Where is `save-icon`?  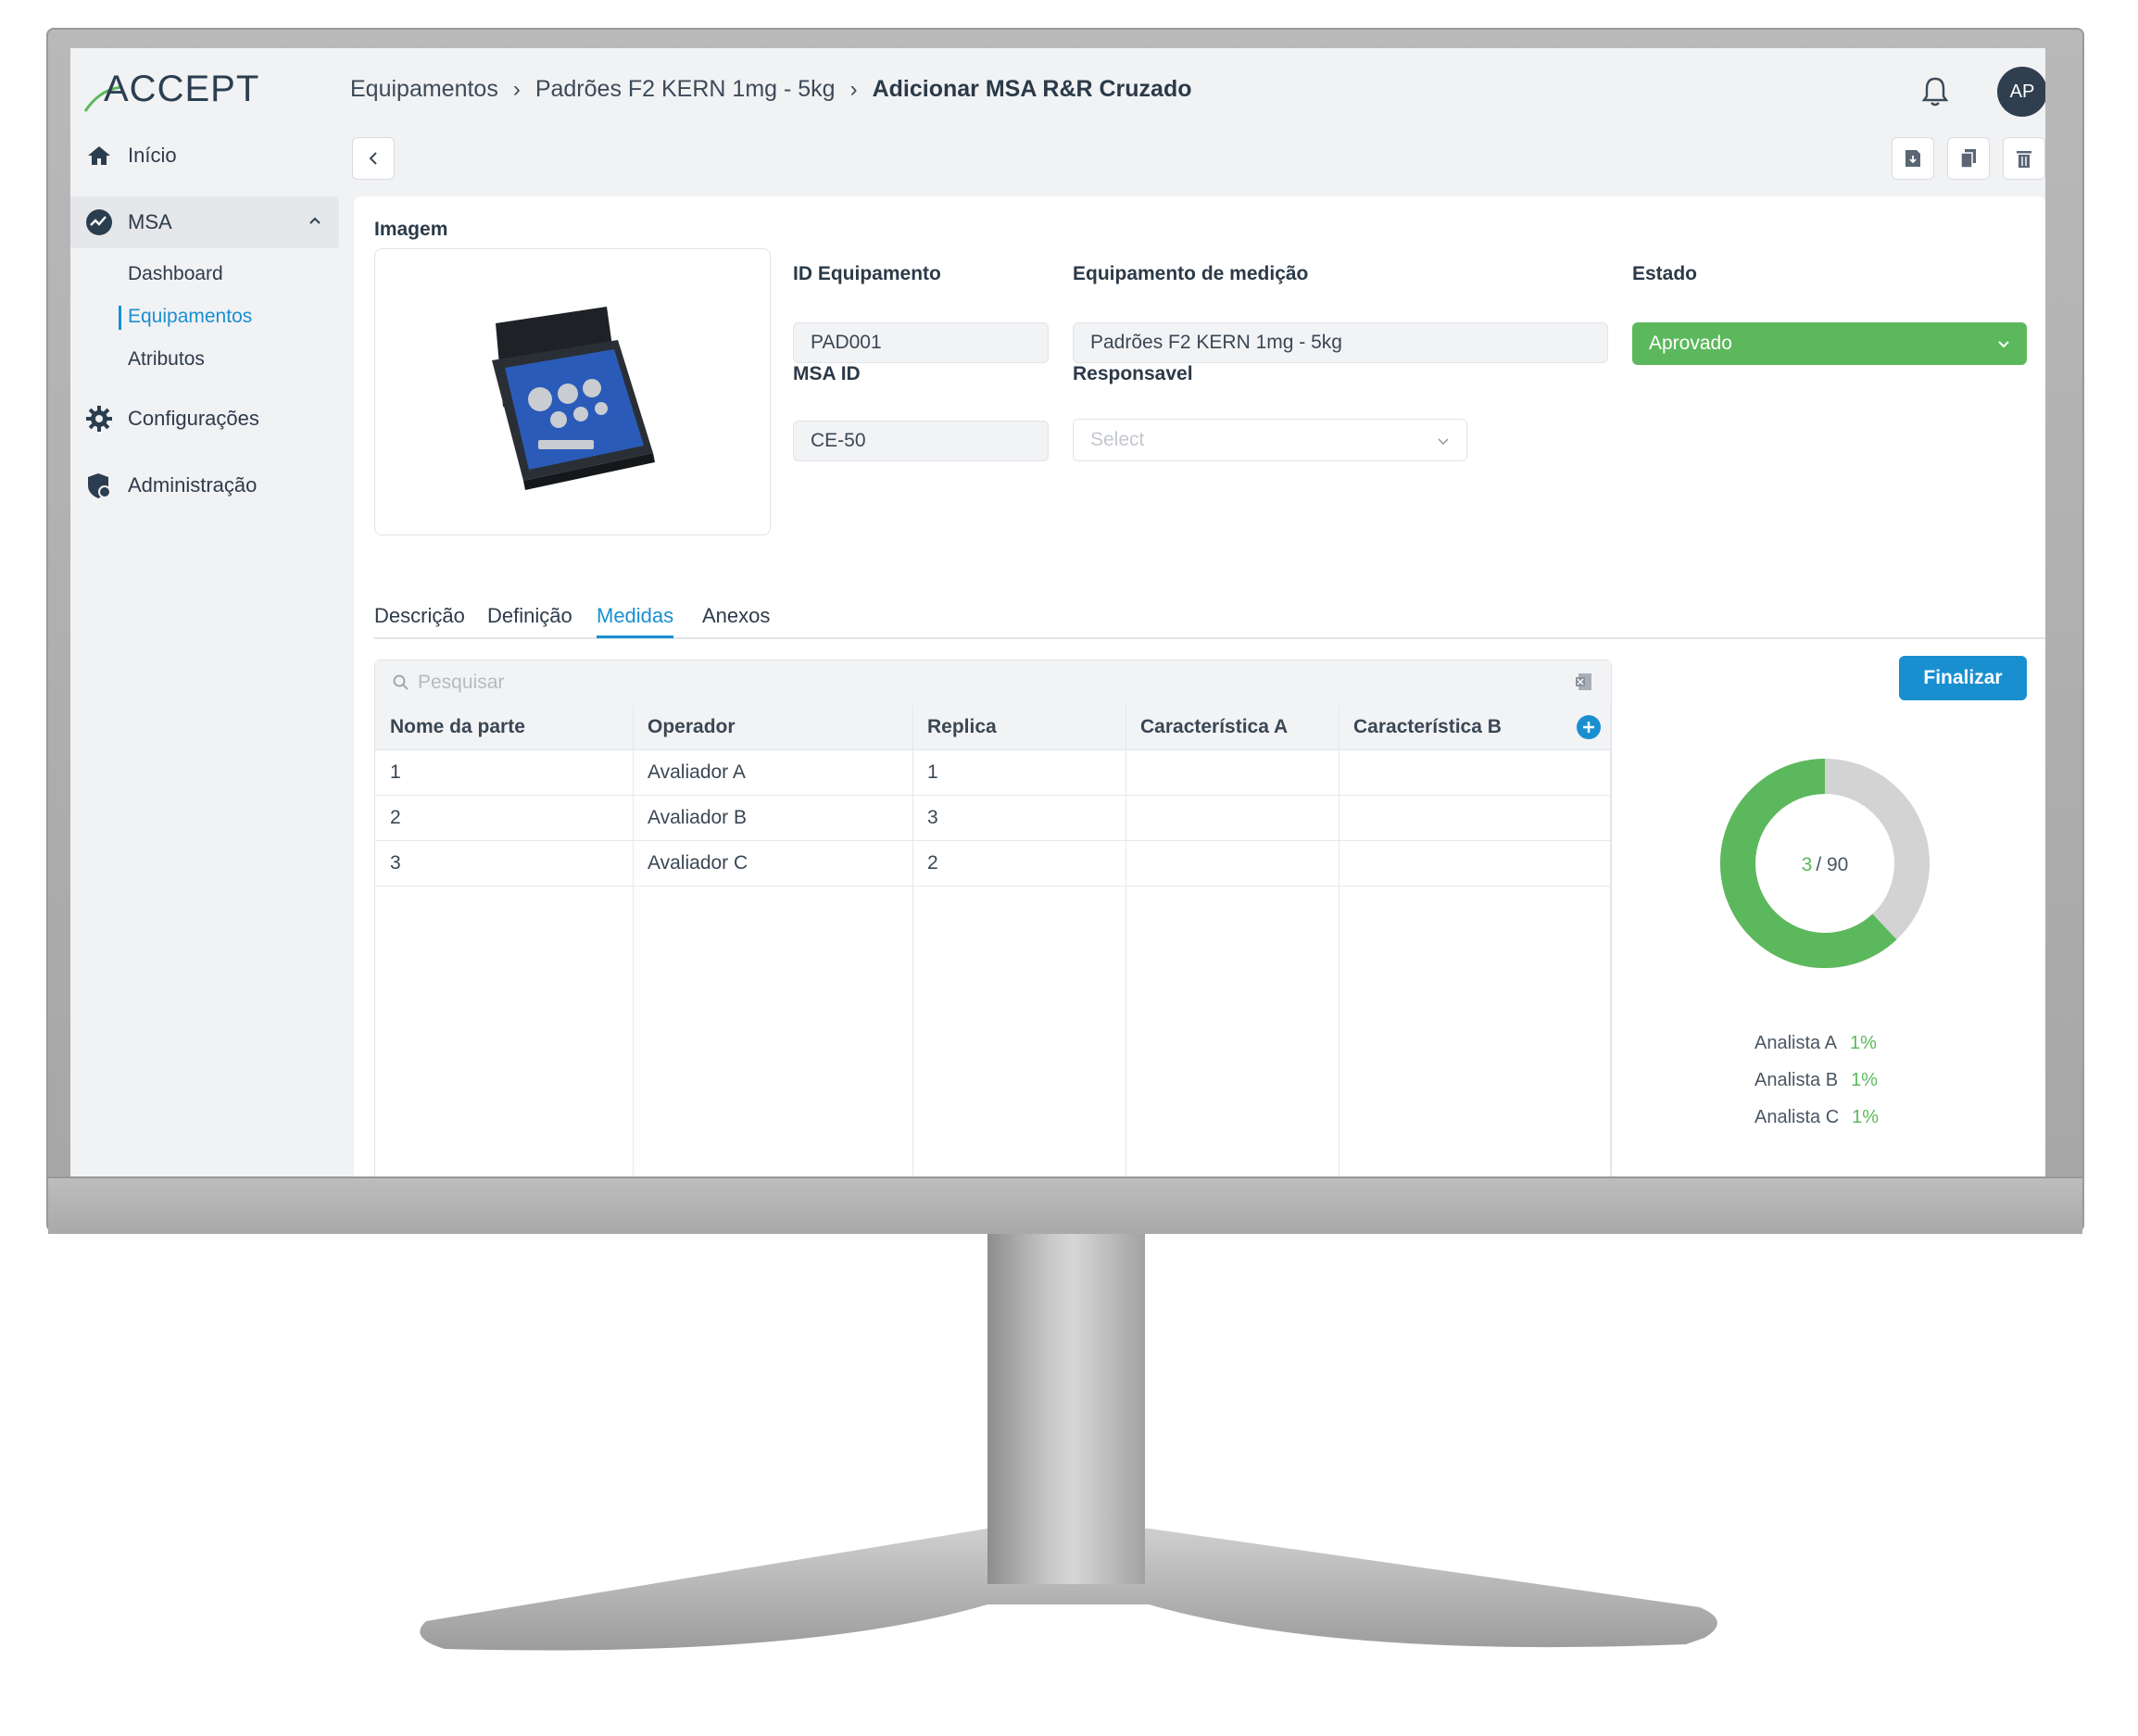
save-icon is located at coordinates (1912, 158).